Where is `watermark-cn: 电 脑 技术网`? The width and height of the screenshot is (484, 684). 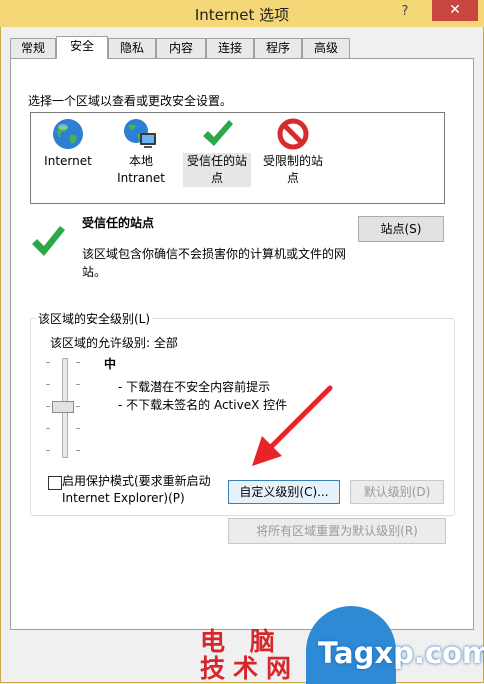
watermark-cn: 电 脑 技术网 is located at coordinates (249, 655).